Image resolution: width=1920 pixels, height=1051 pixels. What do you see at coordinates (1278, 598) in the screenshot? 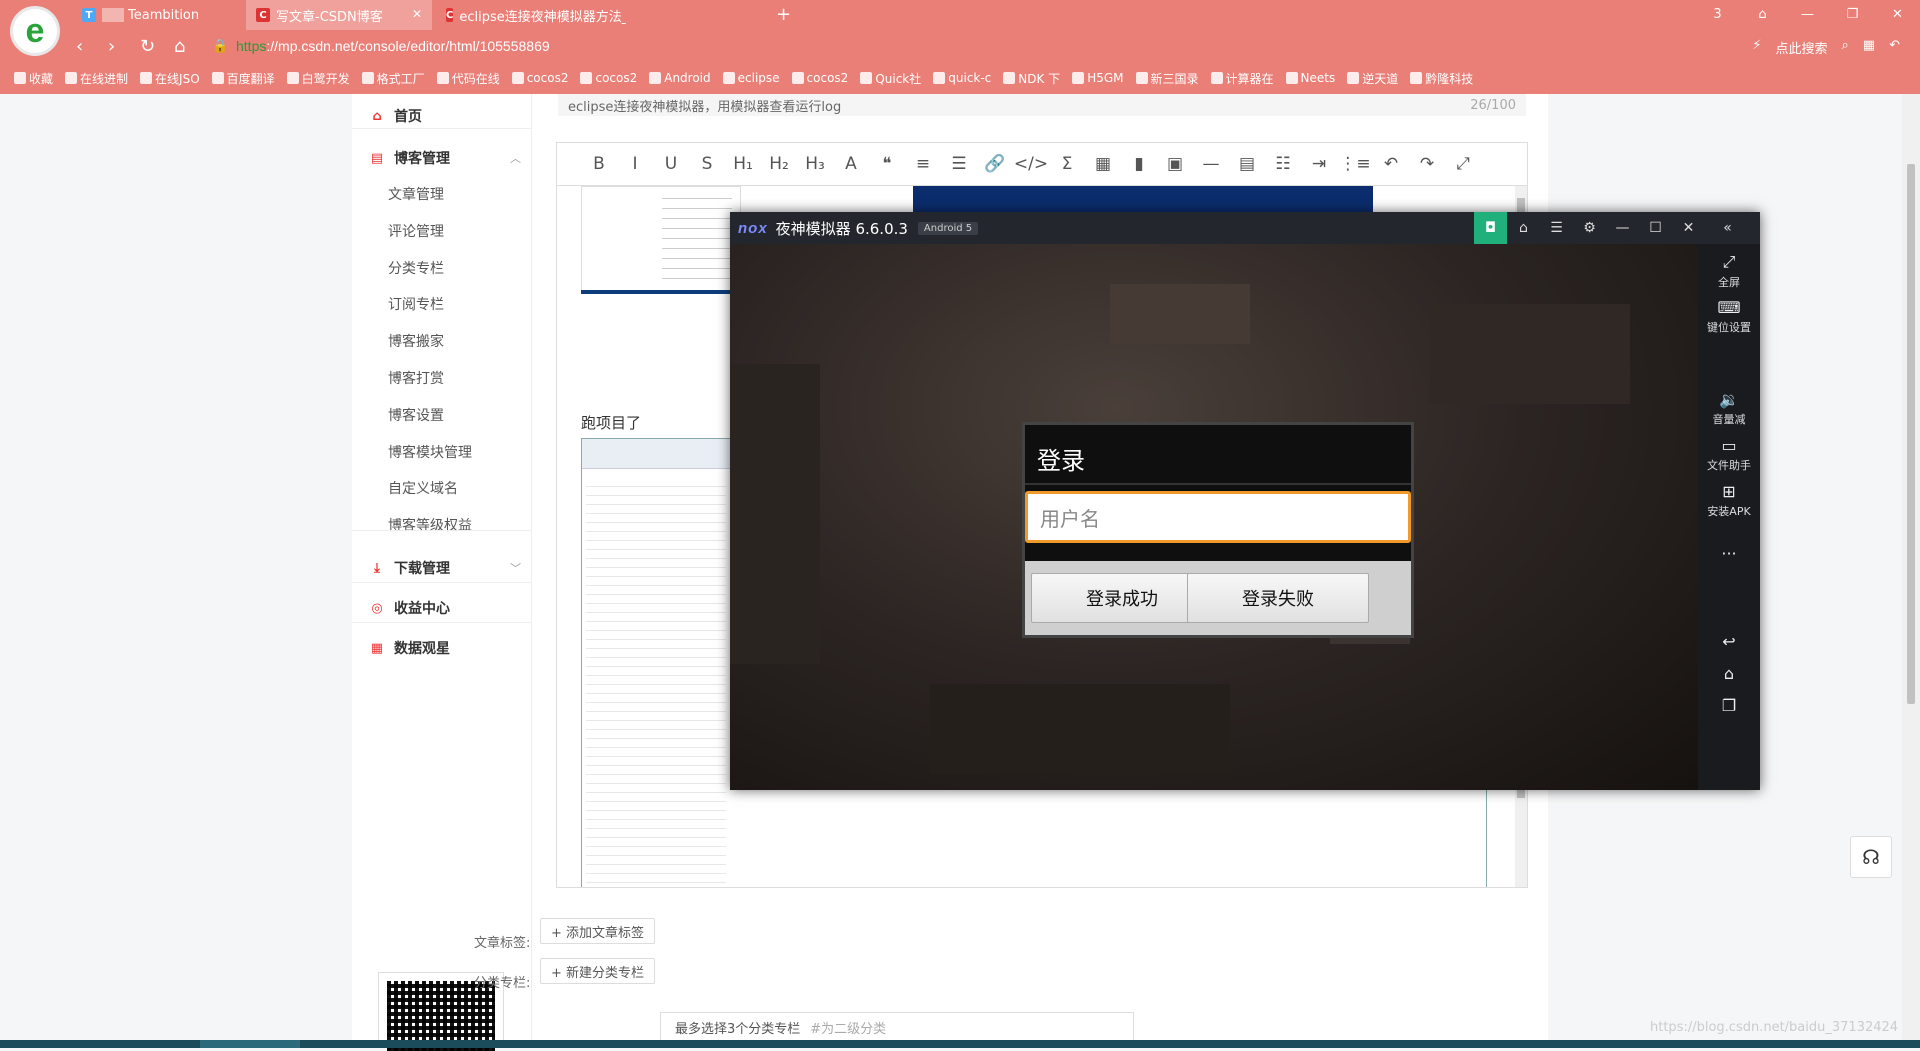
I see `login-fail-button: 登录失败` at bounding box center [1278, 598].